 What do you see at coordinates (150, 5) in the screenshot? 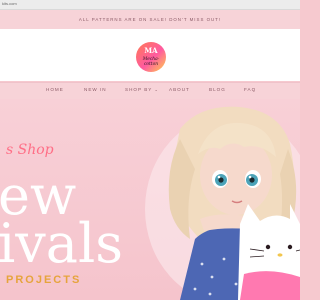
I see `browser-bar: kits.com` at bounding box center [150, 5].